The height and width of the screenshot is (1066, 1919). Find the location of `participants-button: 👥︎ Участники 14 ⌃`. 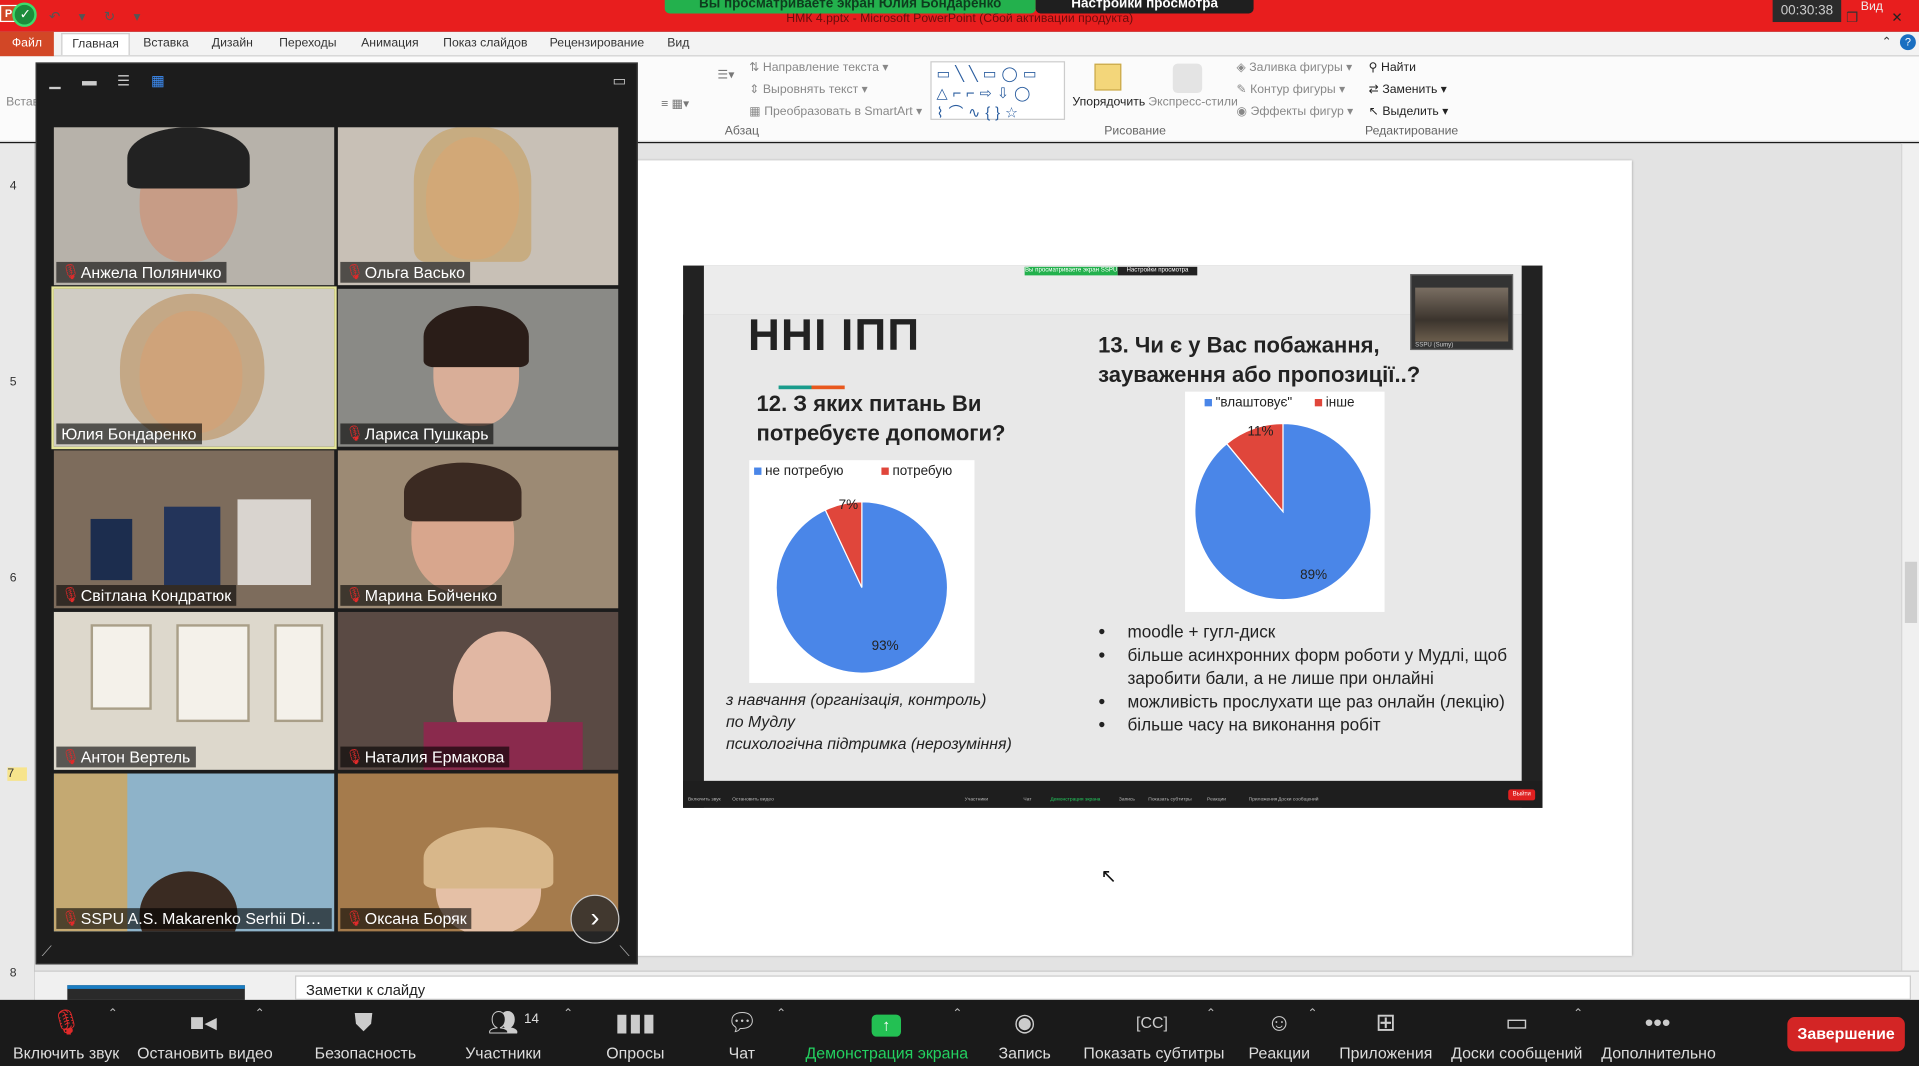

participants-button: 👥︎ Участники 14 ⌃ is located at coordinates (519, 1034).